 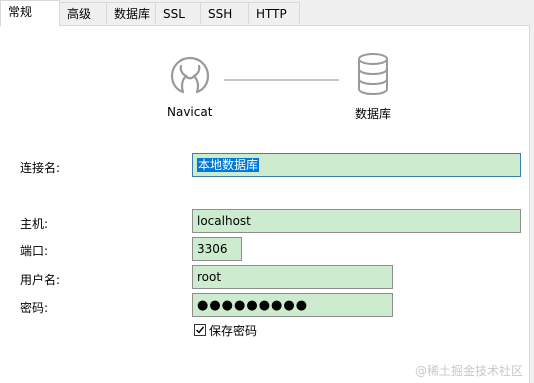 I want to click on navicat-logo-icon, so click(x=190, y=75).